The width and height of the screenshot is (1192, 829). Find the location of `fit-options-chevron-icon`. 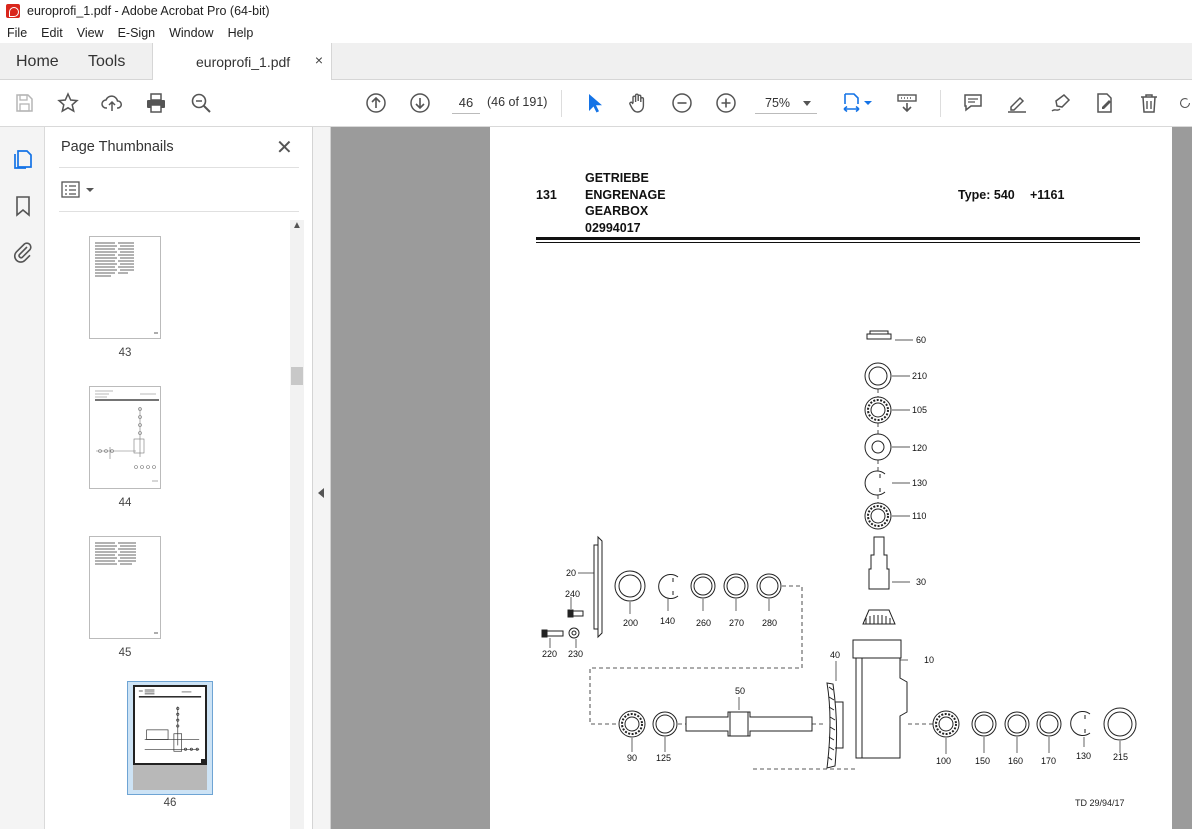

fit-options-chevron-icon is located at coordinates (868, 103).